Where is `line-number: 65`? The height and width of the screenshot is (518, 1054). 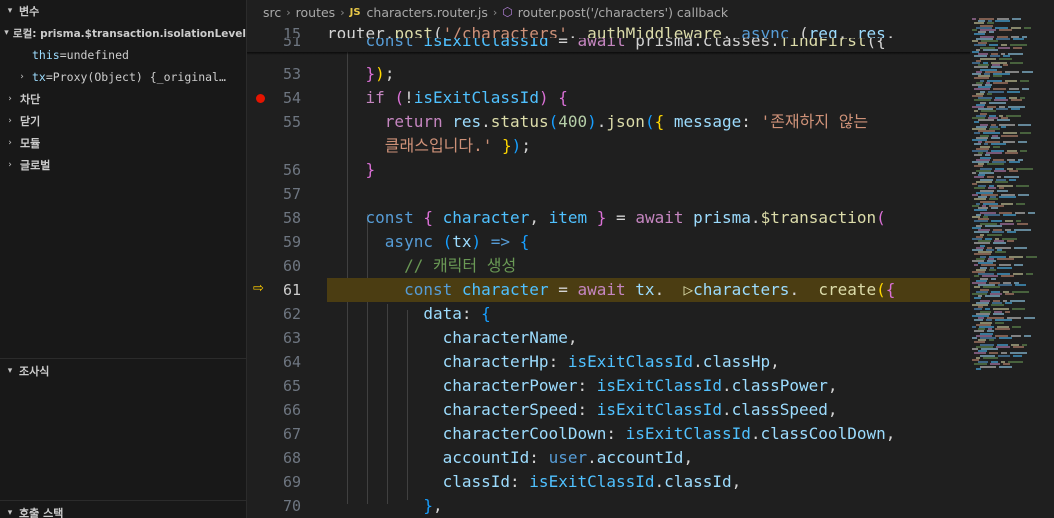
line-number: 65 is located at coordinates (291, 386).